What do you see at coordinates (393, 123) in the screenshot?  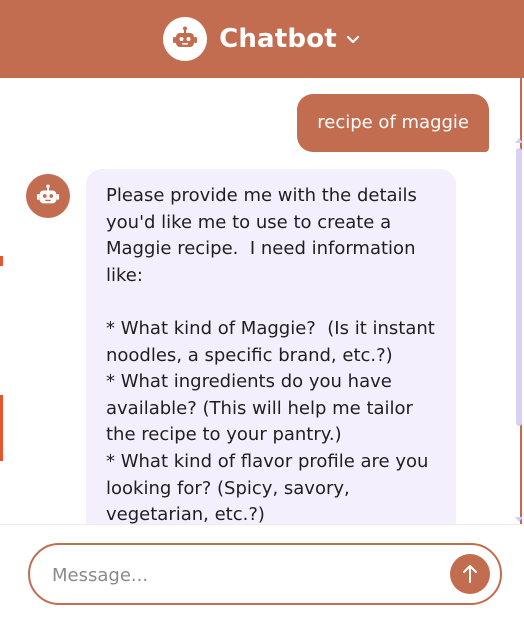 I see `user-message: recipe of maggie` at bounding box center [393, 123].